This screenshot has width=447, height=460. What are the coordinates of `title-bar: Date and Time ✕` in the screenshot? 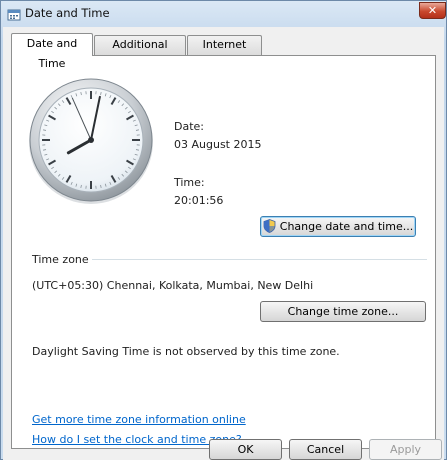 It's located at (223, 14).